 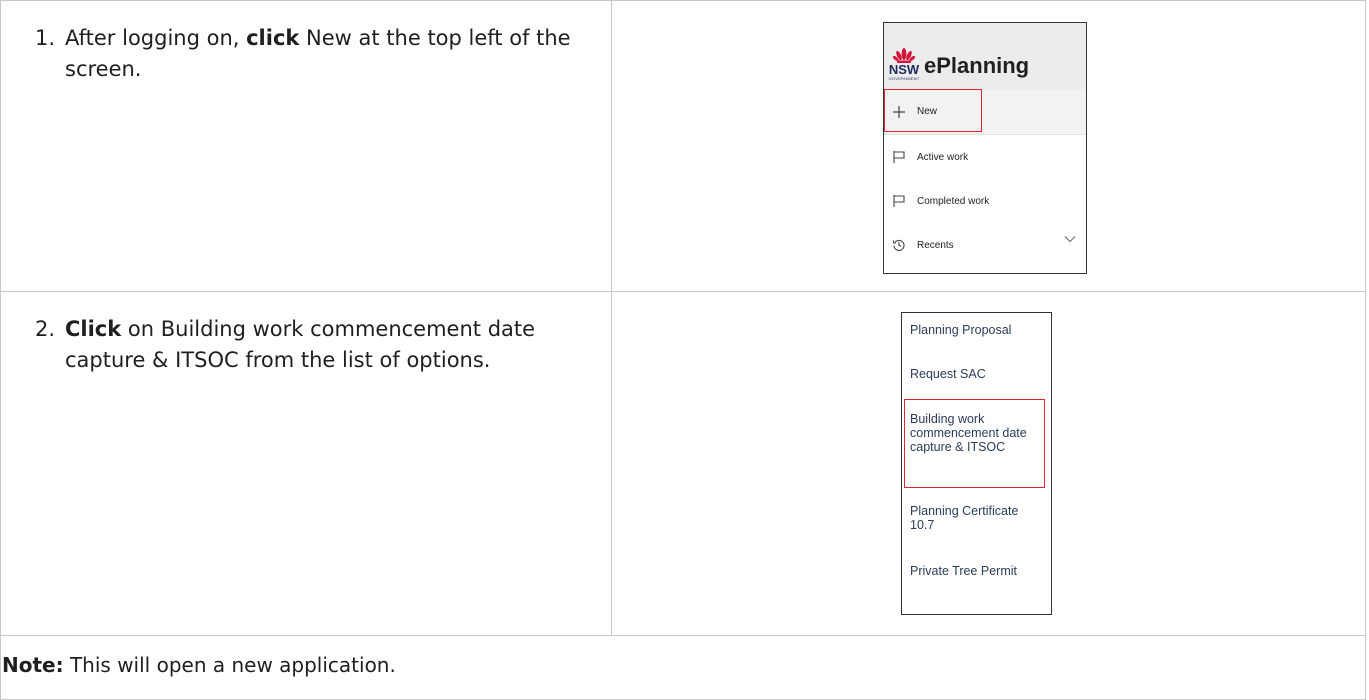 I want to click on menu-item-recents-label: Recents, so click(x=935, y=245).